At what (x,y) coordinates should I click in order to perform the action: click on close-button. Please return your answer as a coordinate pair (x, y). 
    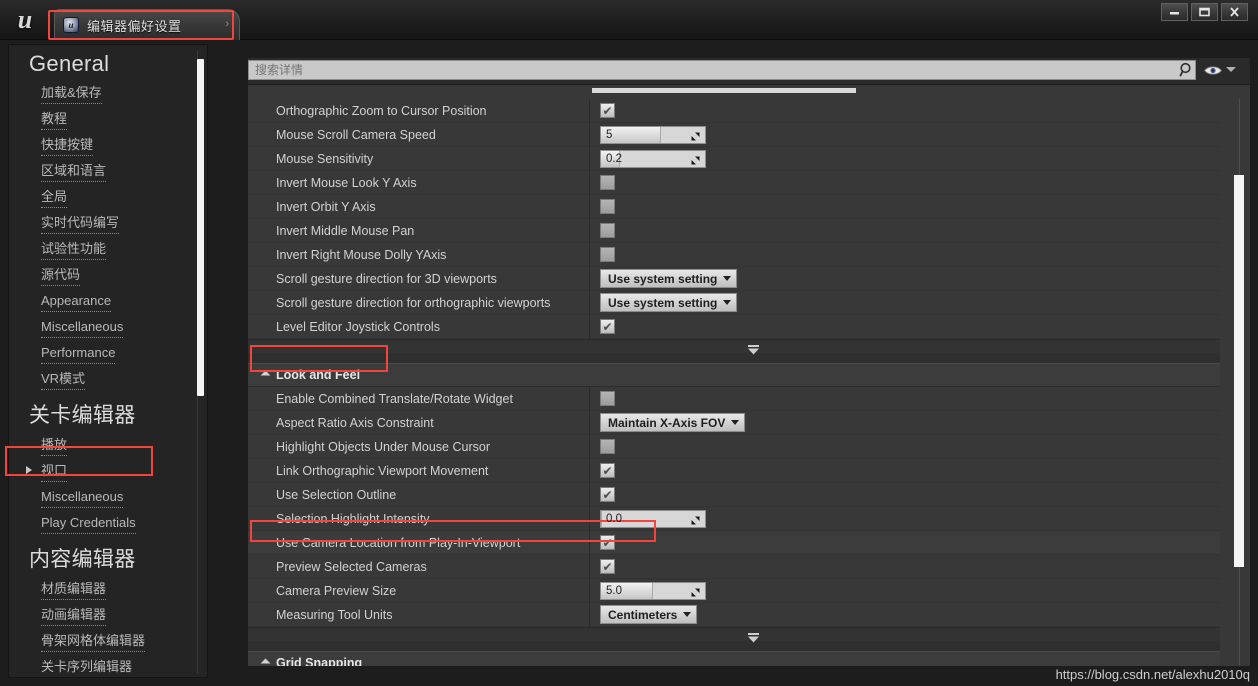
    Looking at the image, I should click on (1234, 12).